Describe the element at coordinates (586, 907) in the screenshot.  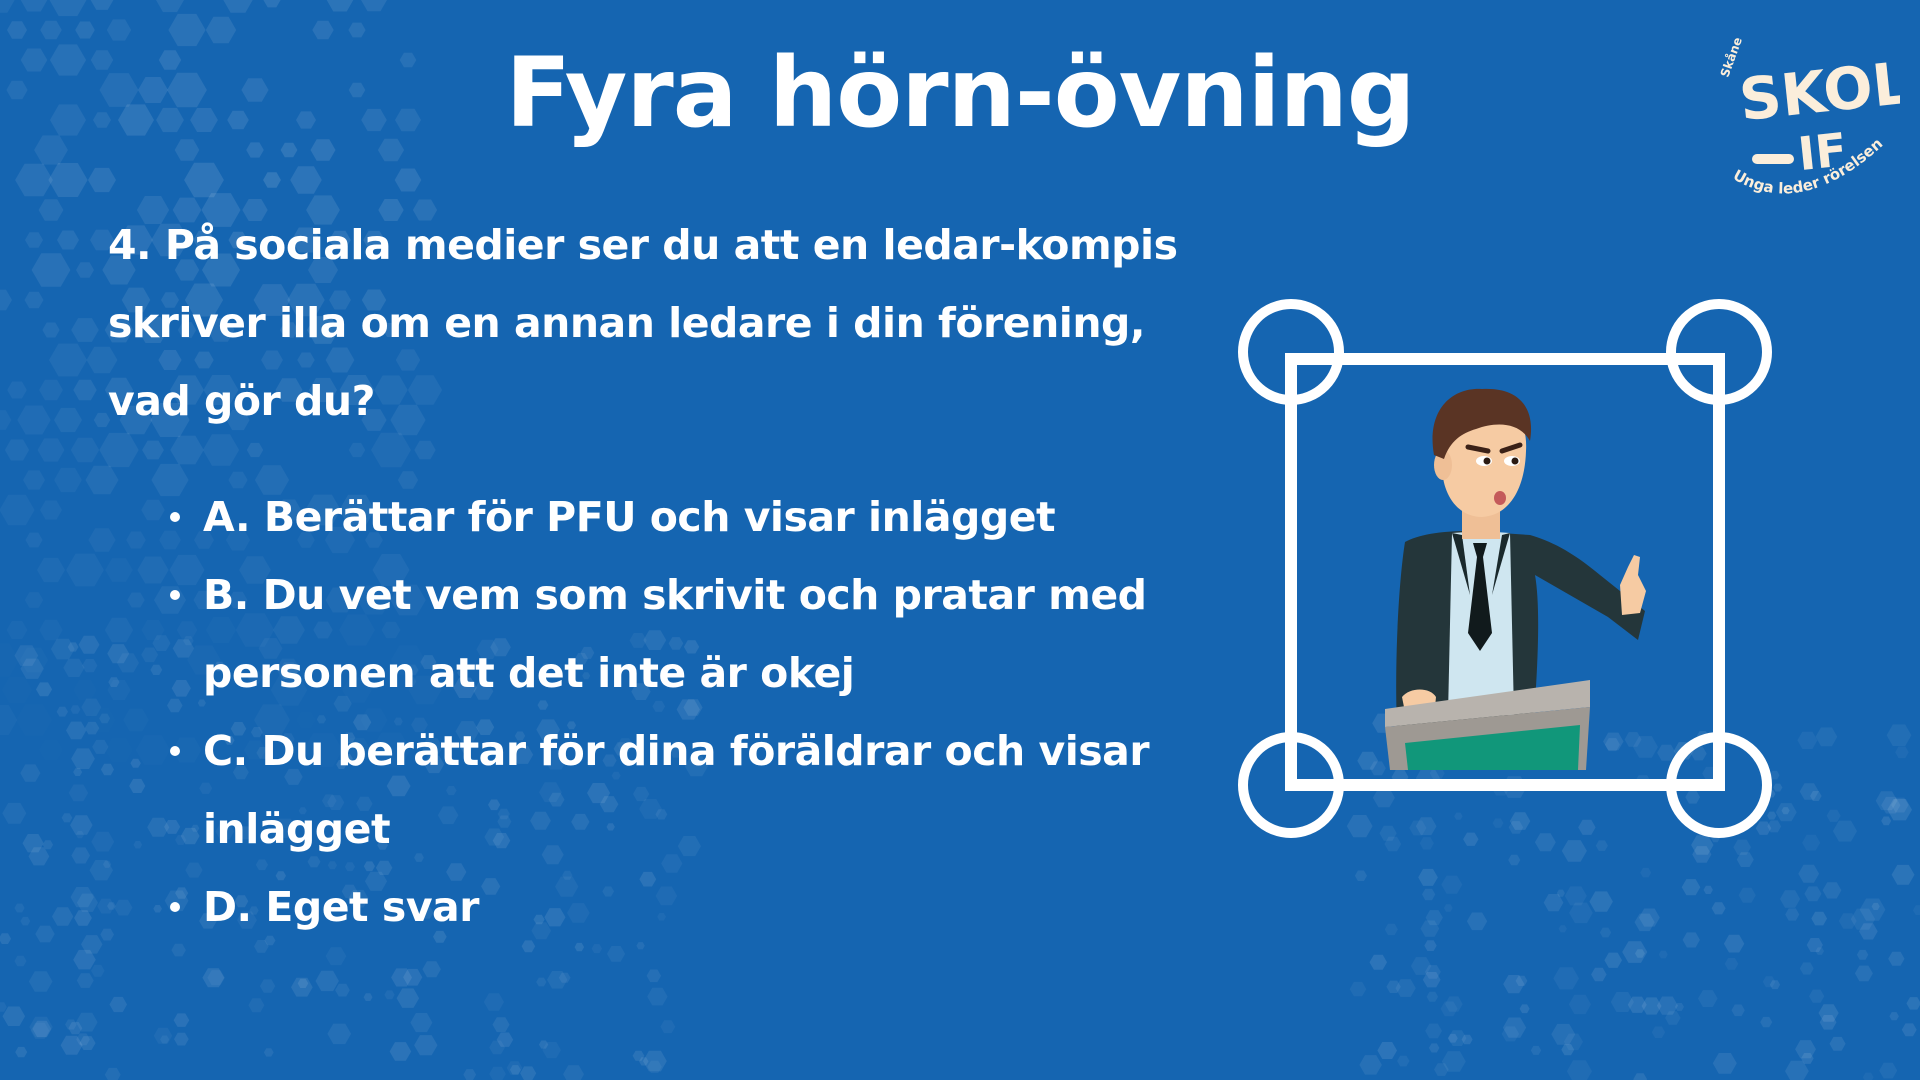
I see `answer-option-d: D. Eget svar` at that location.